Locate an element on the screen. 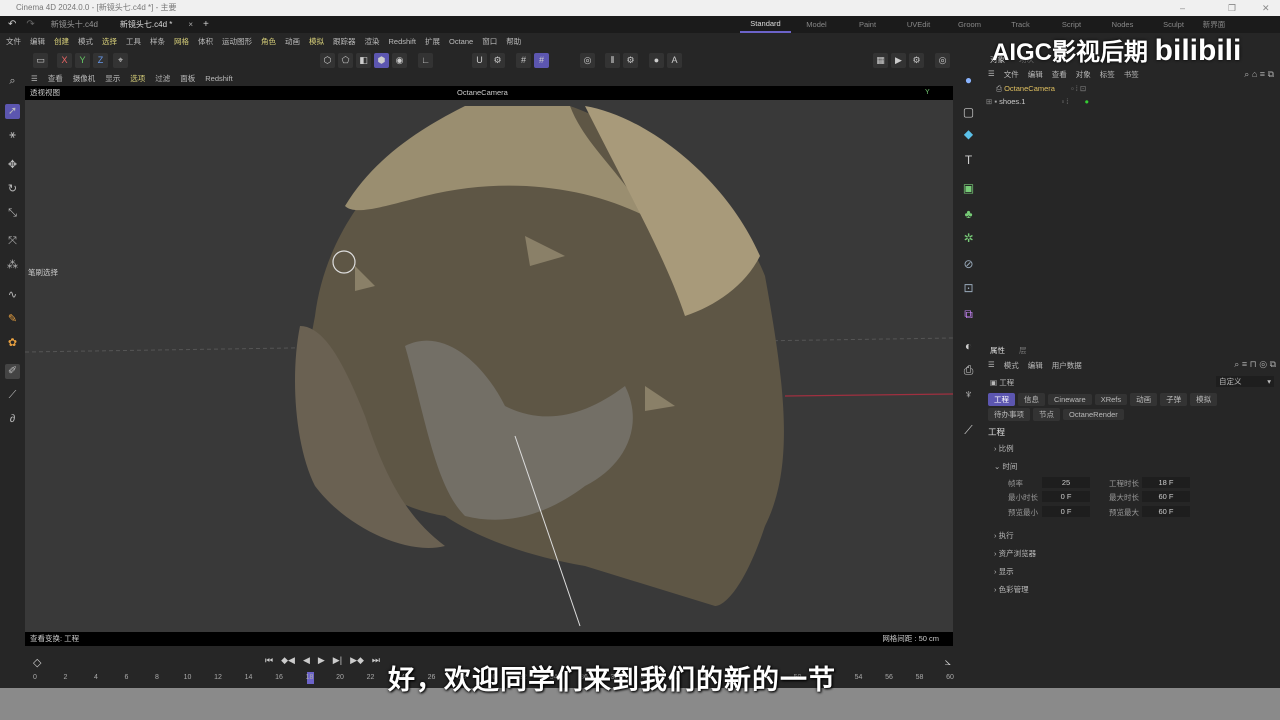 The width and height of the screenshot is (1280, 720). menu-item: 样条 is located at coordinates (157, 41).